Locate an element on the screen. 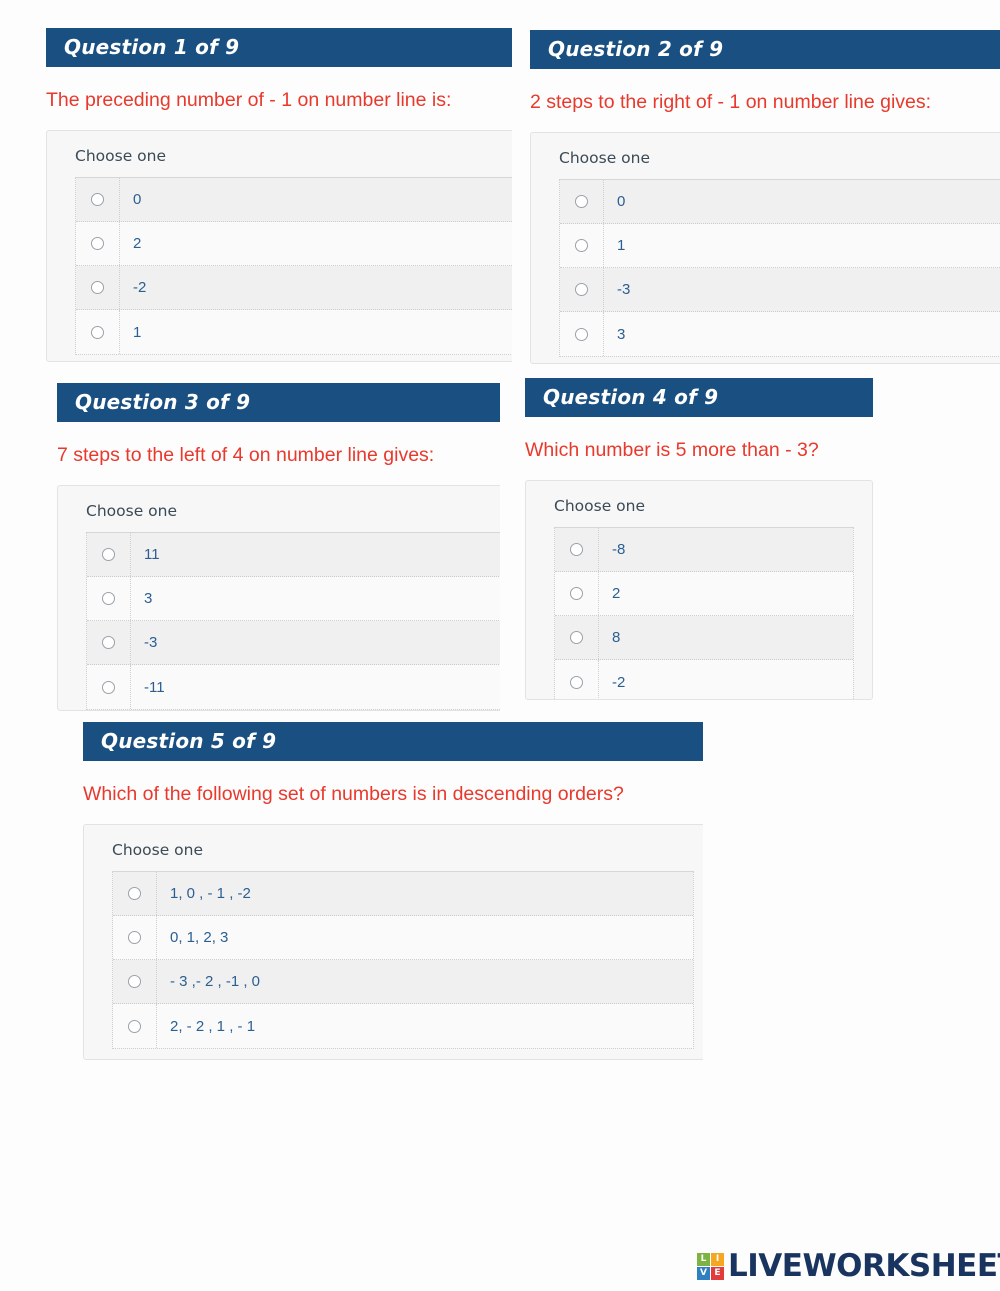 The image size is (1000, 1291). question-header-2: Question 2 of 9 is located at coordinates (765, 49).